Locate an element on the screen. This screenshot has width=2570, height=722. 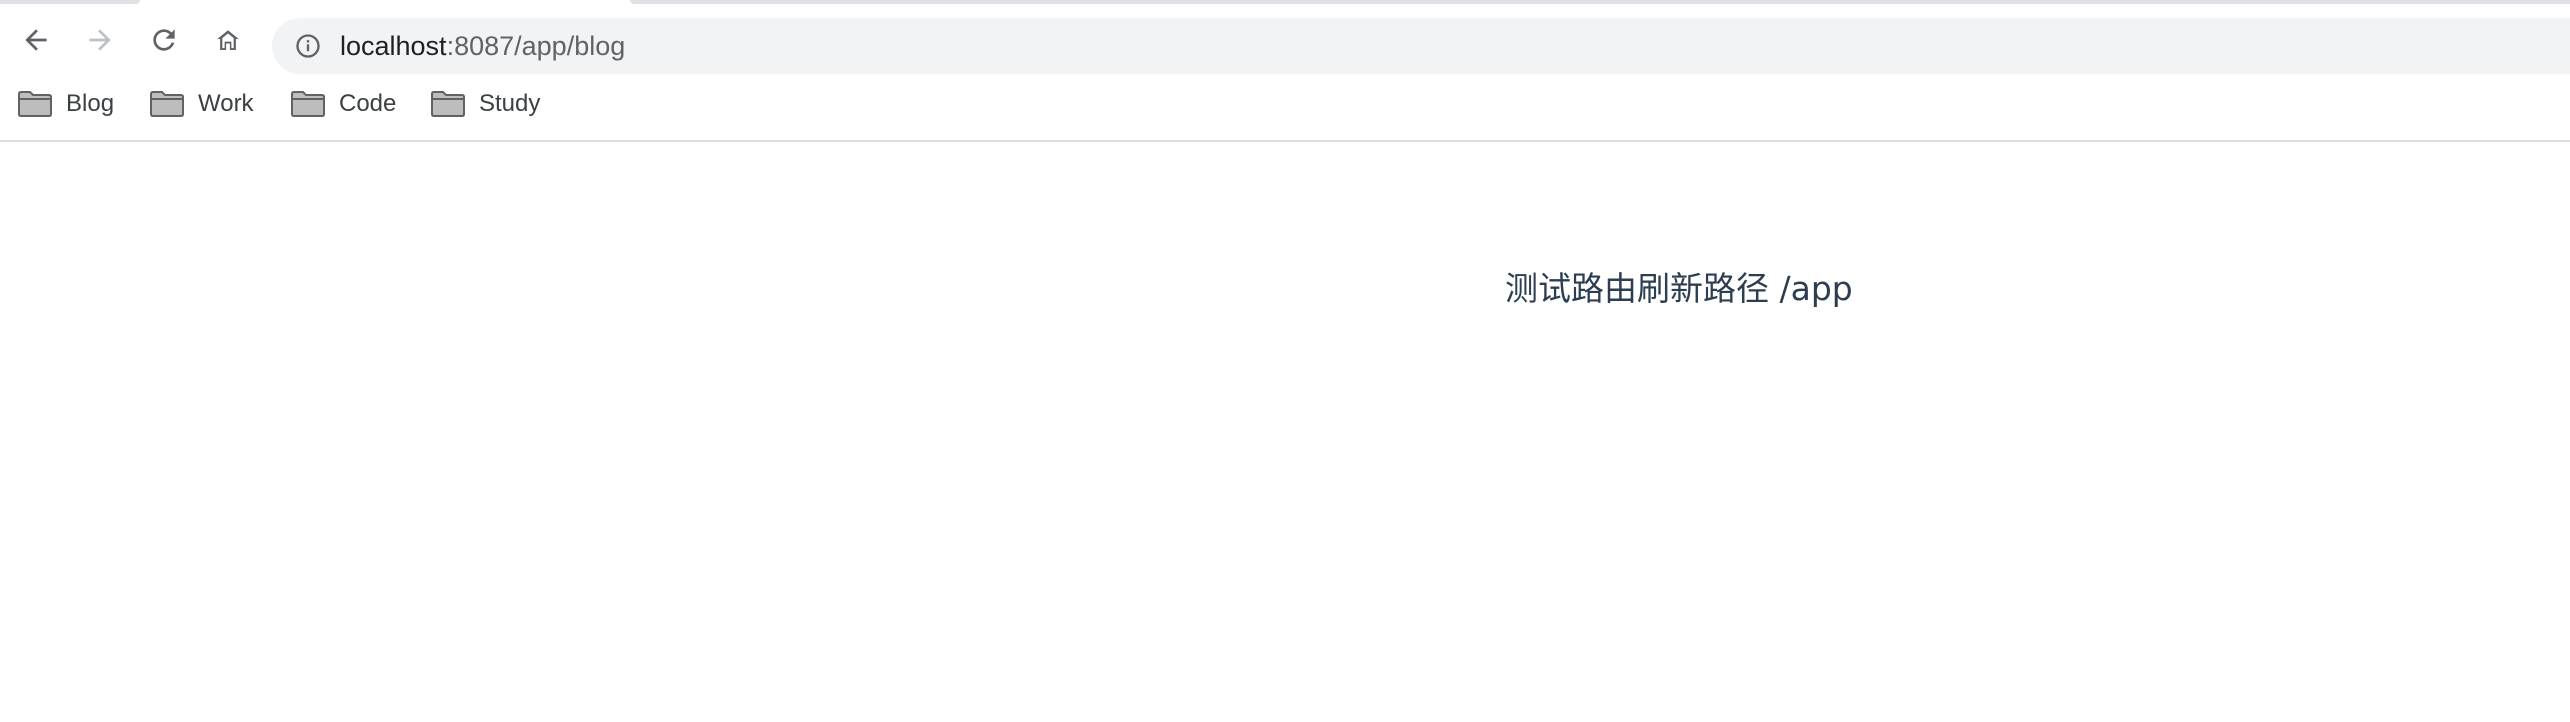
home-icon is located at coordinates (228, 40).